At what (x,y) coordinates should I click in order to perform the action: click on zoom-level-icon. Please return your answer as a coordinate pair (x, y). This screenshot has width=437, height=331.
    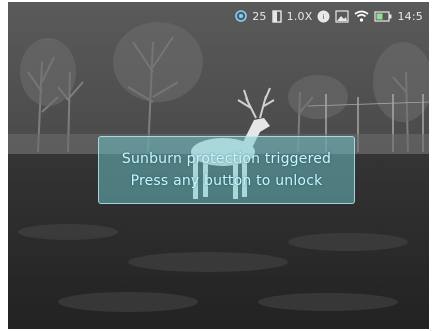
    Looking at the image, I should click on (276, 16).